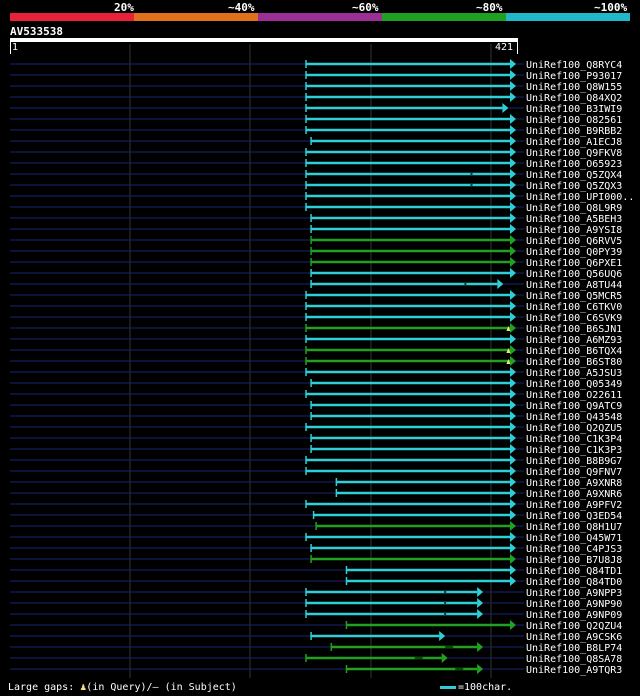  Describe the element at coordinates (574, 604) in the screenshot. I see `hit-name-link: UniRef100_A9NP90` at that location.